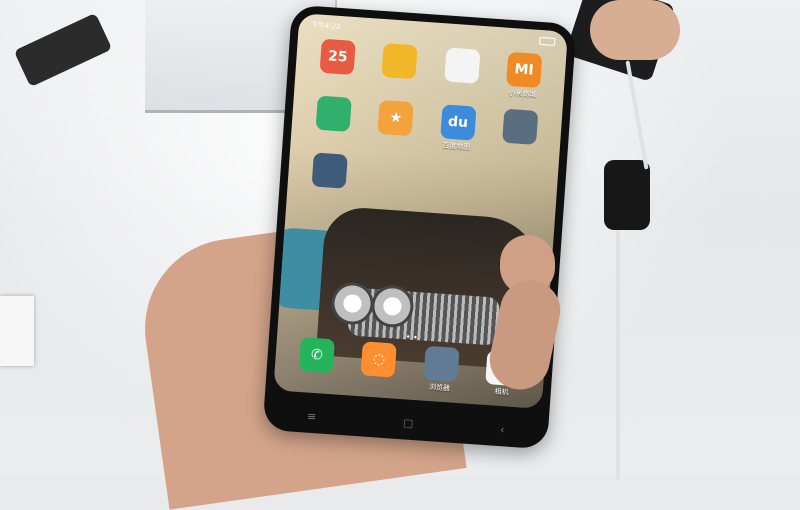 Image resolution: width=800 pixels, height=510 pixels. Describe the element at coordinates (379, 359) in the screenshot. I see `messages-icon: ◌` at that location.